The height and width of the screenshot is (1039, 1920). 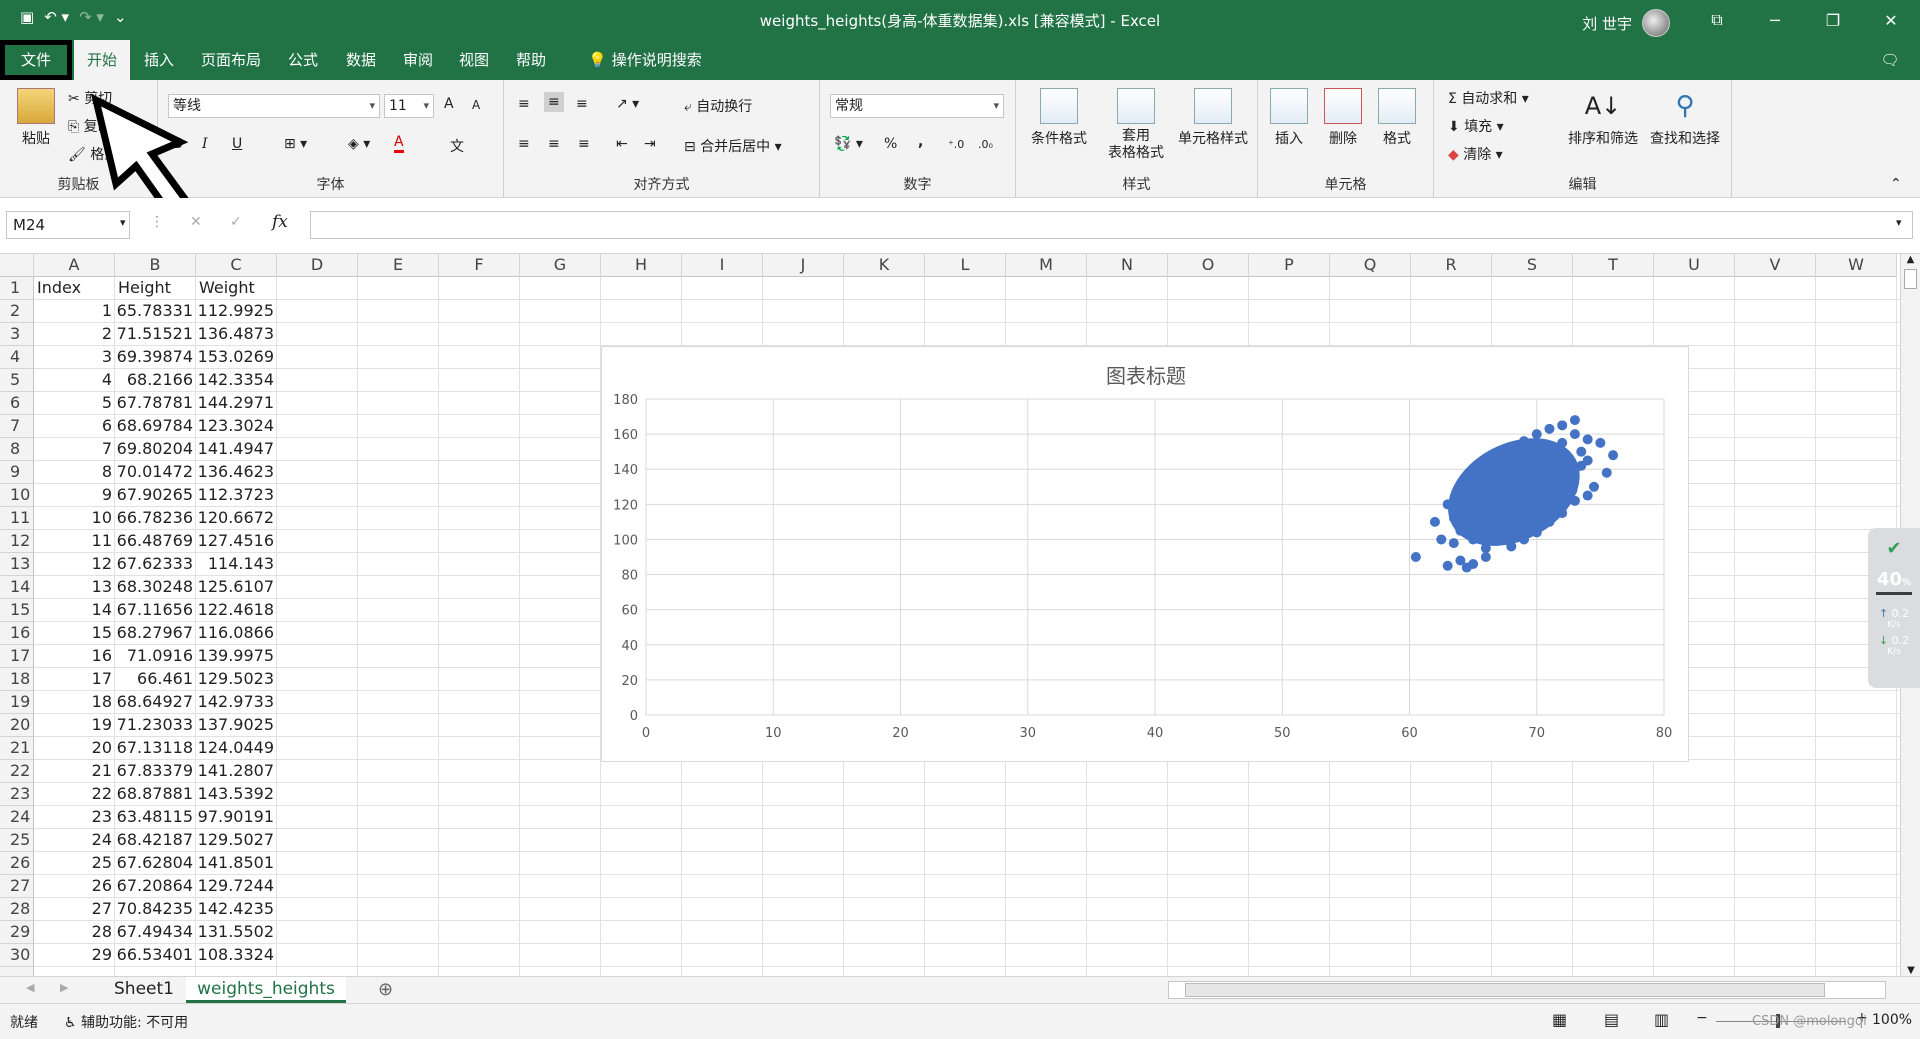 I want to click on row-header: 1, so click(x=17, y=288).